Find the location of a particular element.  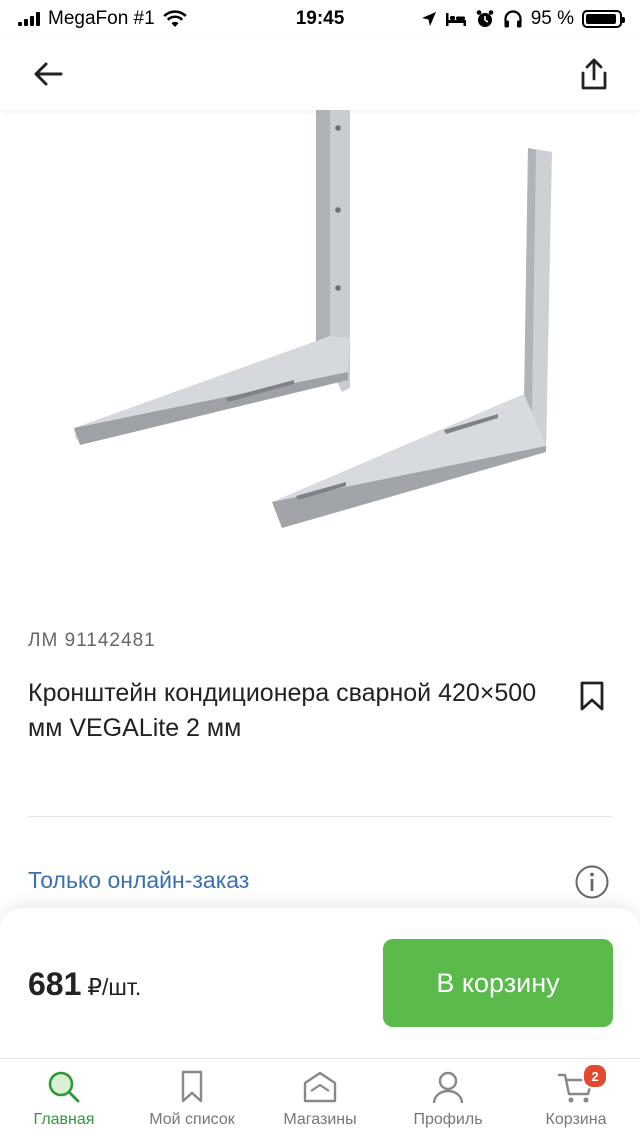

price: 681 ₽/шт. is located at coordinates (84, 984).